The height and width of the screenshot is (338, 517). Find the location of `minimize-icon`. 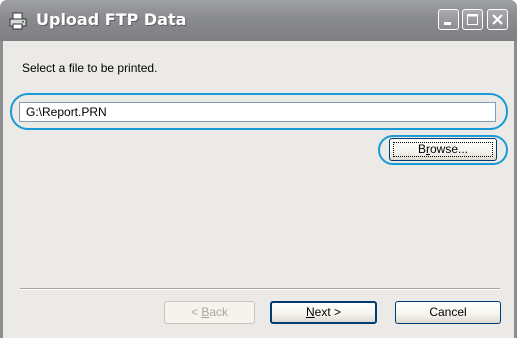

minimize-icon is located at coordinates (447, 23).